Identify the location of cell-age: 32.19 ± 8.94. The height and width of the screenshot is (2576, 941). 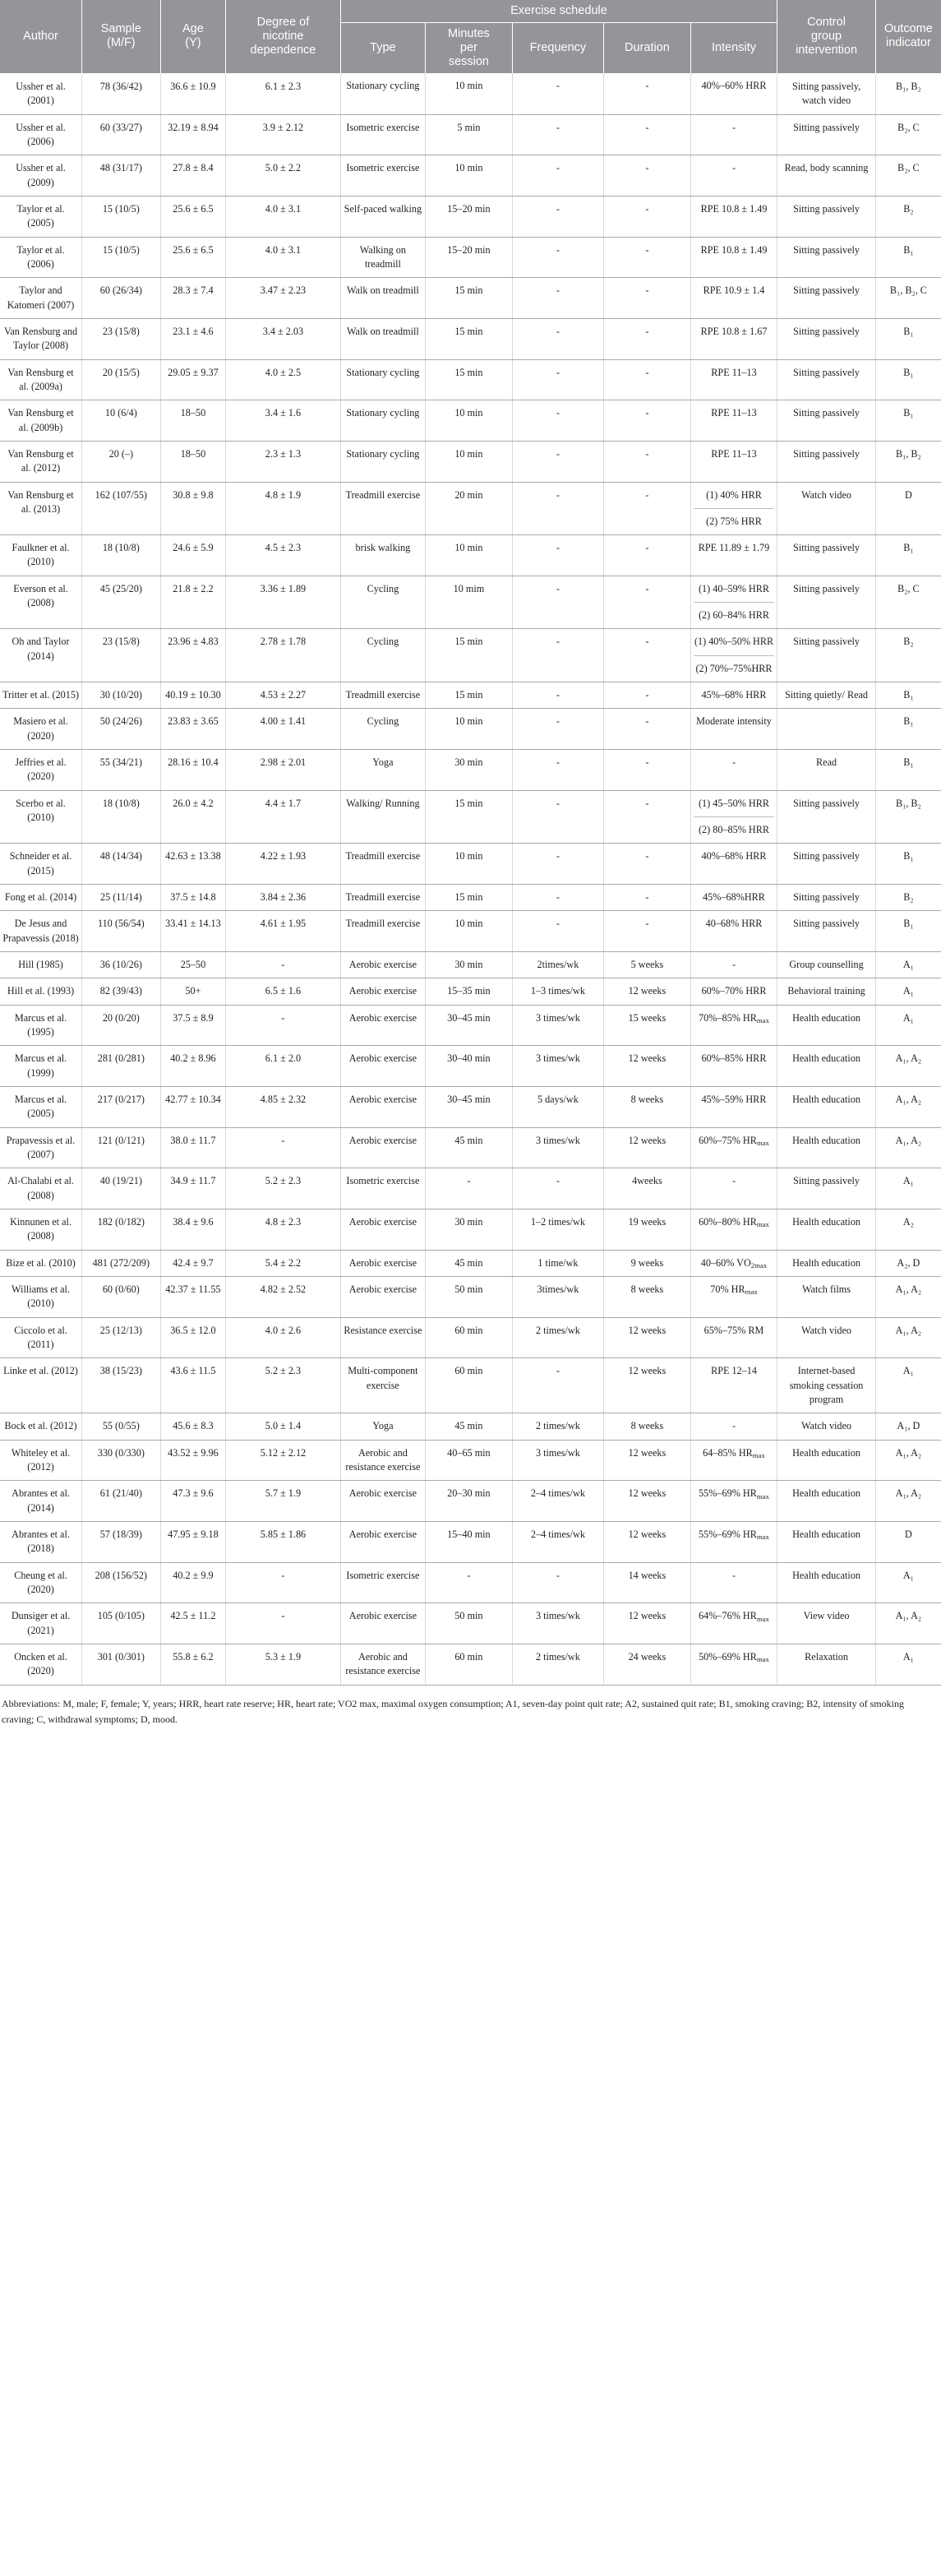
(193, 135).